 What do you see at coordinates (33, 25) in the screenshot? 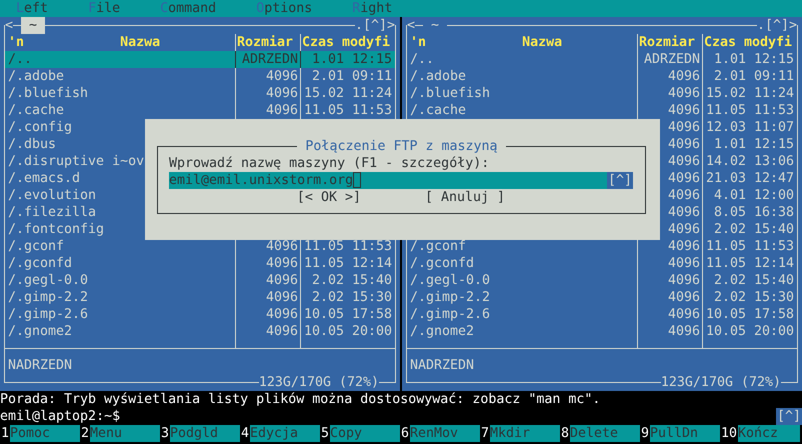
I see `path-label: ~` at bounding box center [33, 25].